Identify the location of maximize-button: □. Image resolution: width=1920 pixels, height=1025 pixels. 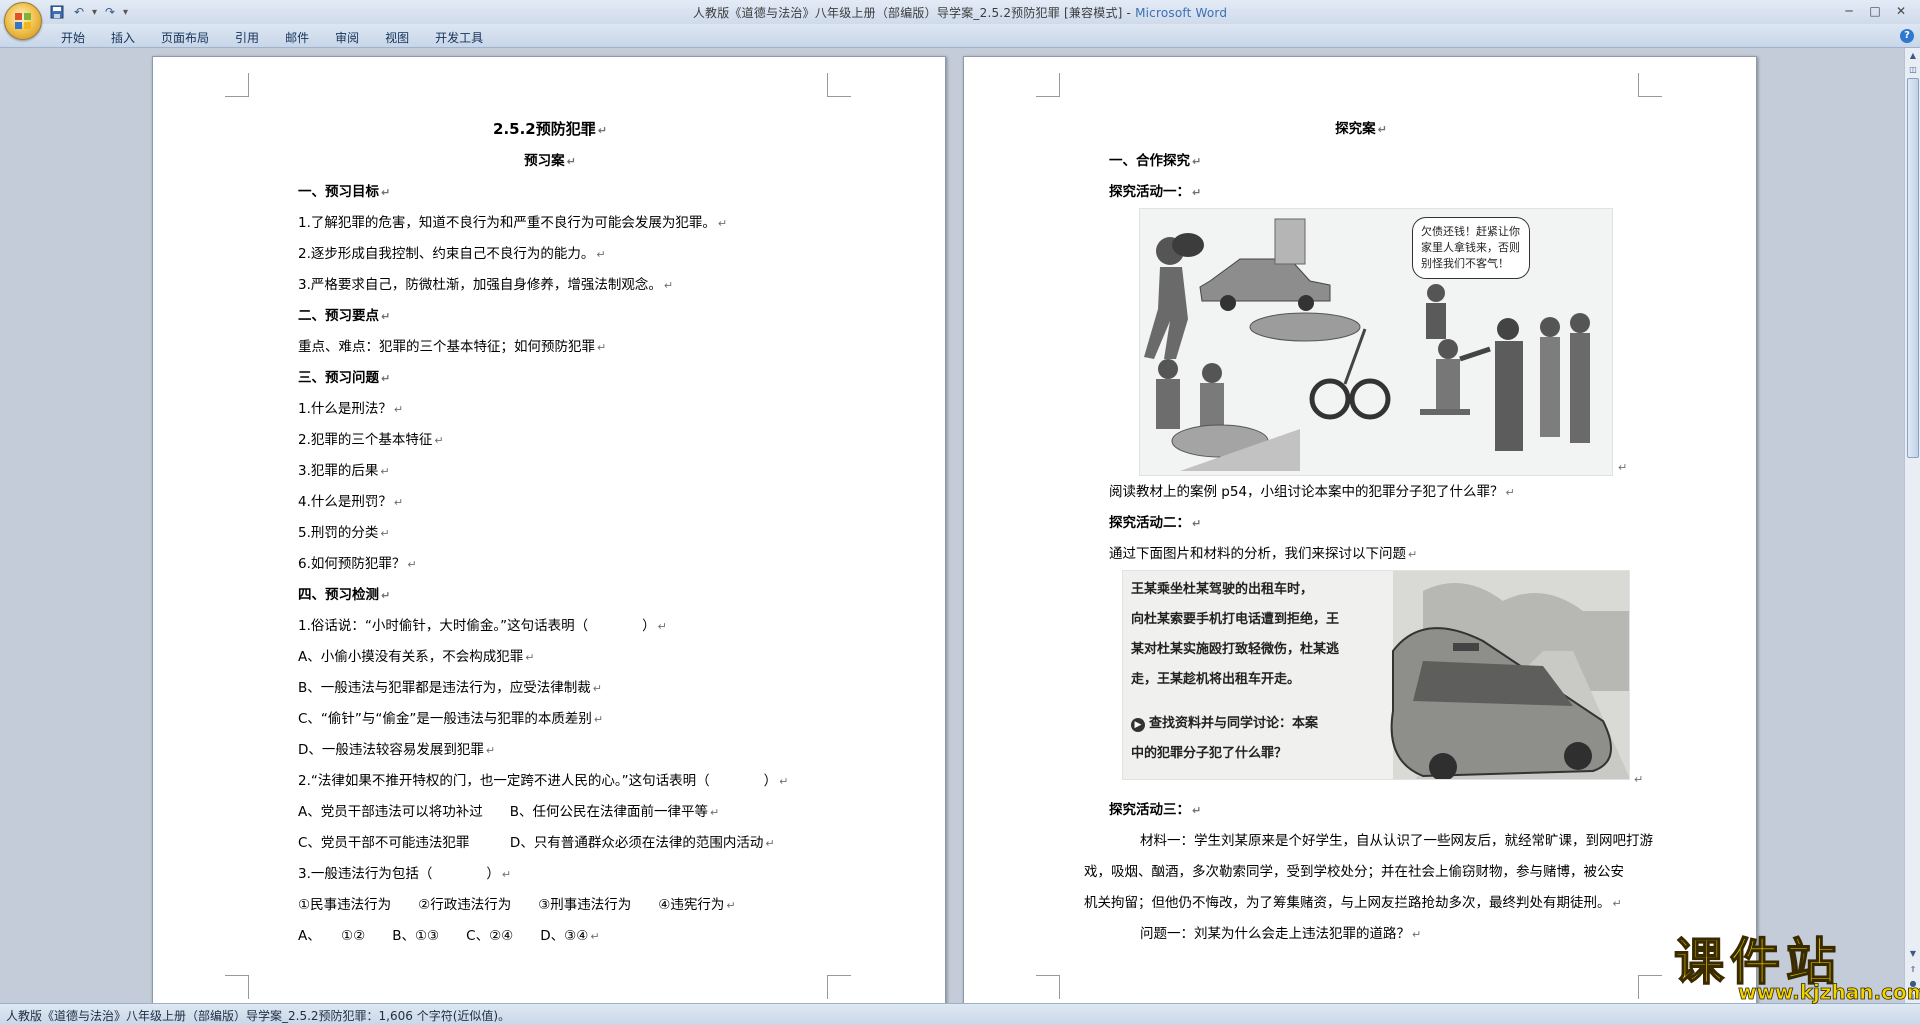
(1875, 11).